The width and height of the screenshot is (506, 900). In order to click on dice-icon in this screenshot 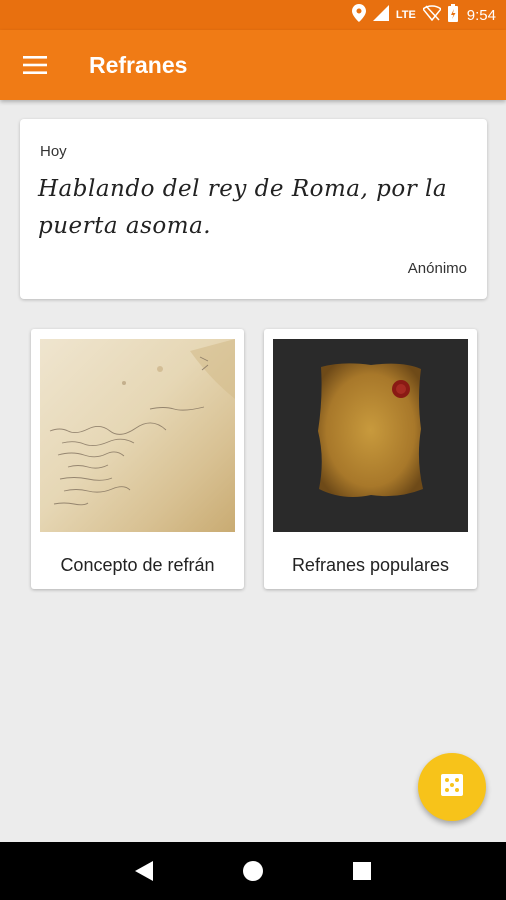, I will do `click(452, 787)`.